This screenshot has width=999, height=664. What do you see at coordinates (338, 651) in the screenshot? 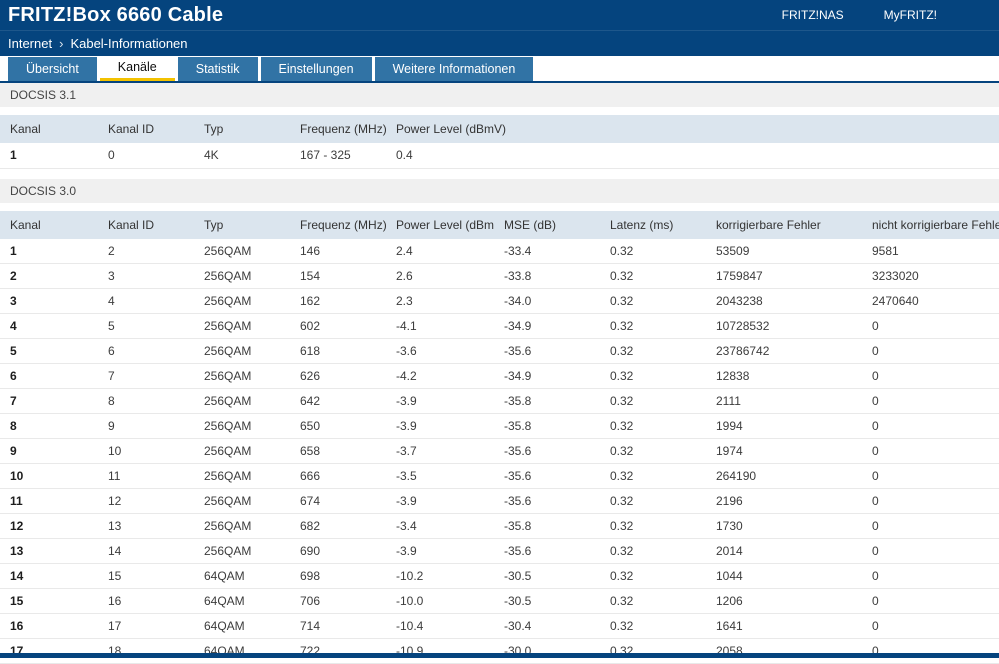
I see `table-cell: 722` at bounding box center [338, 651].